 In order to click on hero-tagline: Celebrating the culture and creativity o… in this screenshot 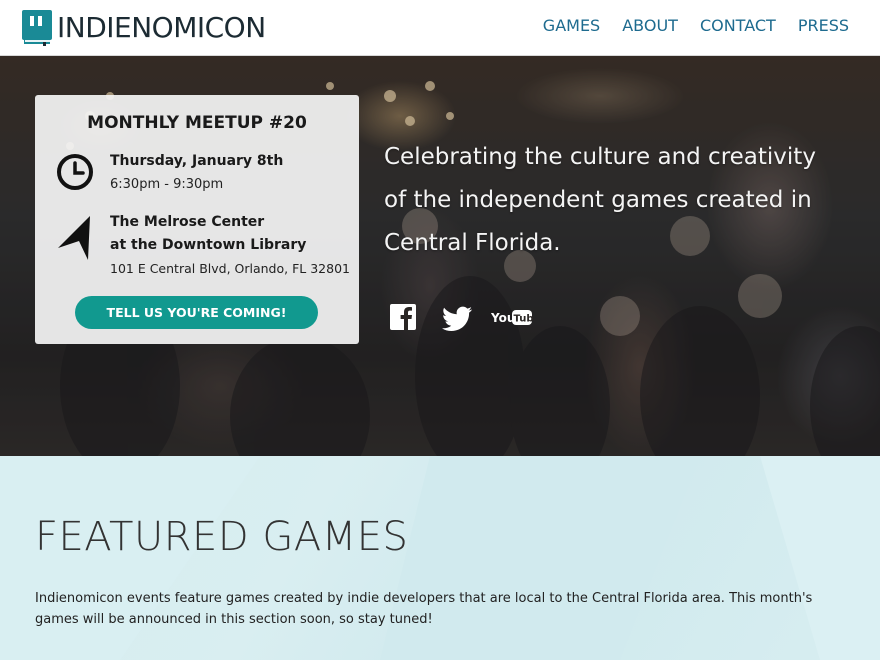, I will do `click(600, 200)`.